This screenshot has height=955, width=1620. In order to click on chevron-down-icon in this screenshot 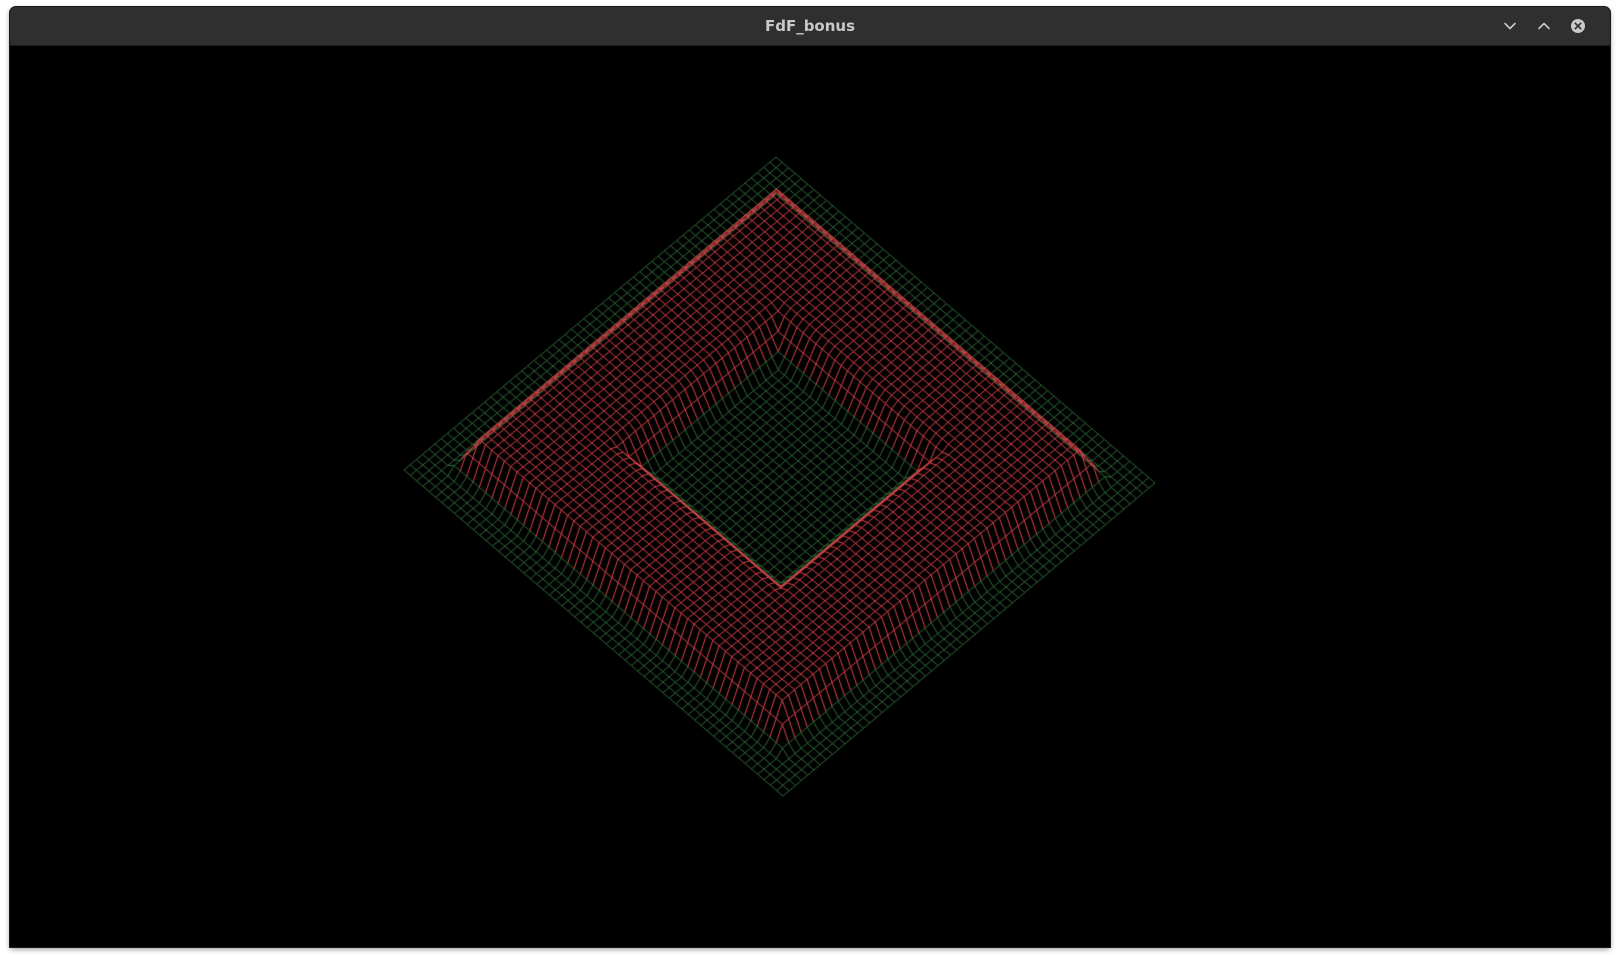, I will do `click(1510, 26)`.